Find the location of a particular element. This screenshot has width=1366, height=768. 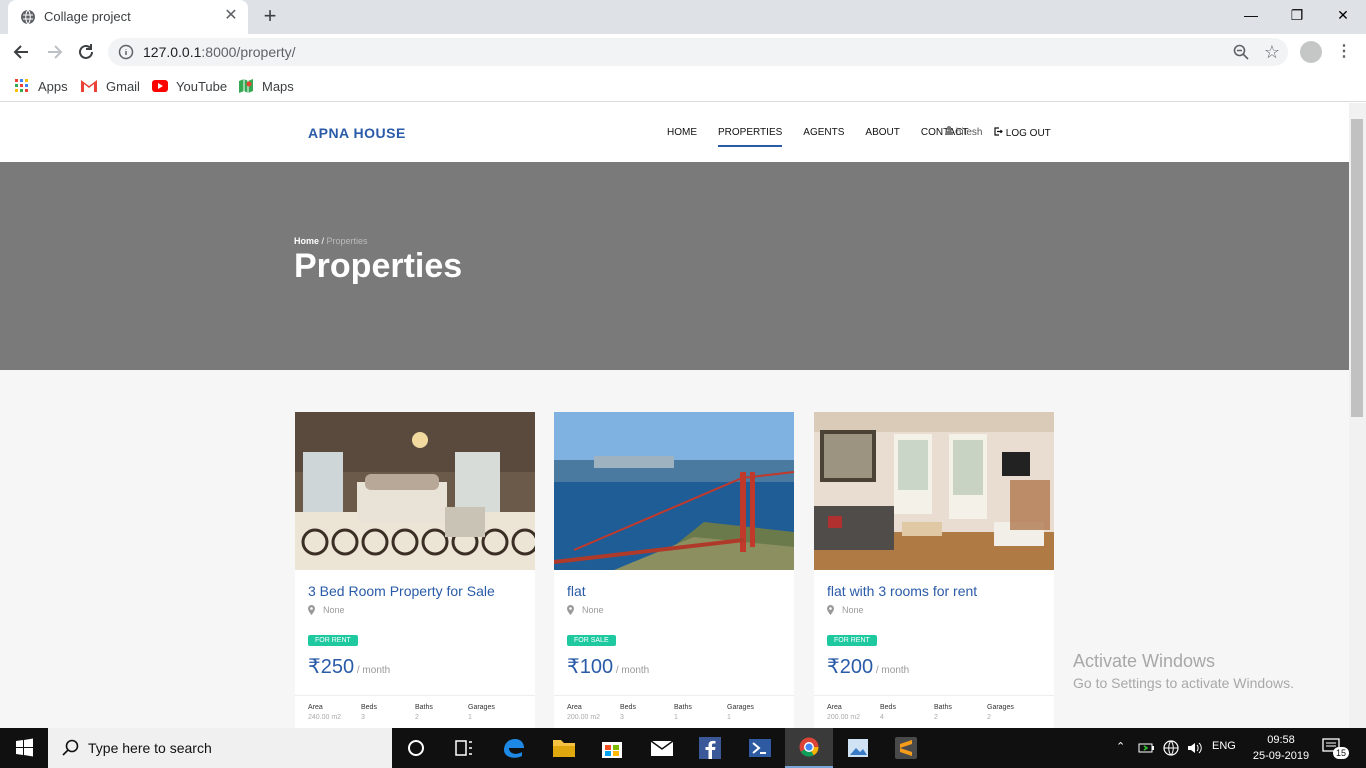

mail-icon is located at coordinates (662, 748).